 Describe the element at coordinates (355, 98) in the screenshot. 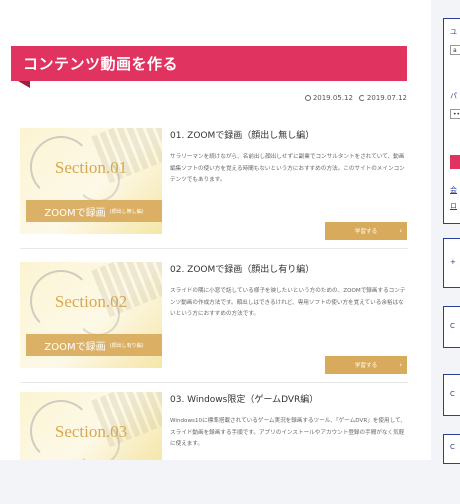

I see `post-dates: 2019.05.12 2019.07.12` at that location.